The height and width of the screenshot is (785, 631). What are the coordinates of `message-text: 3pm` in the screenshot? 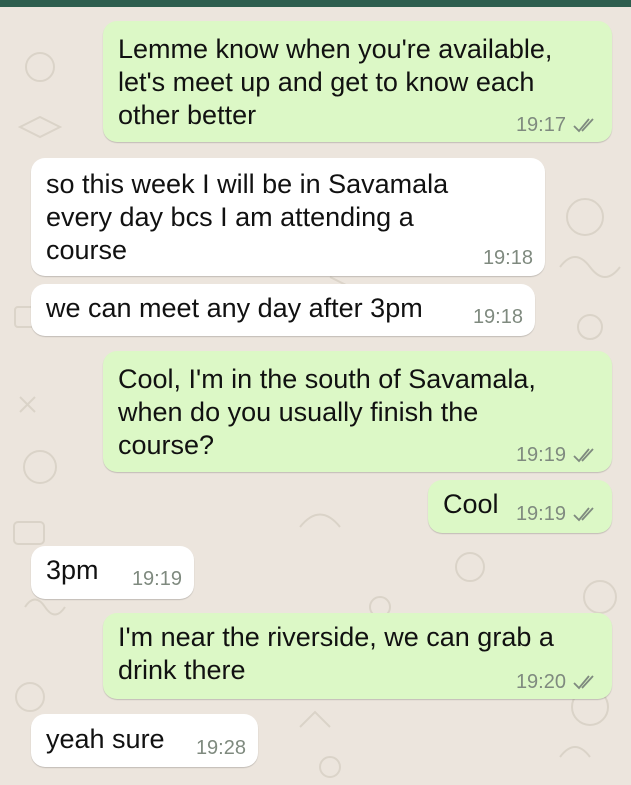 It's located at (72, 570).